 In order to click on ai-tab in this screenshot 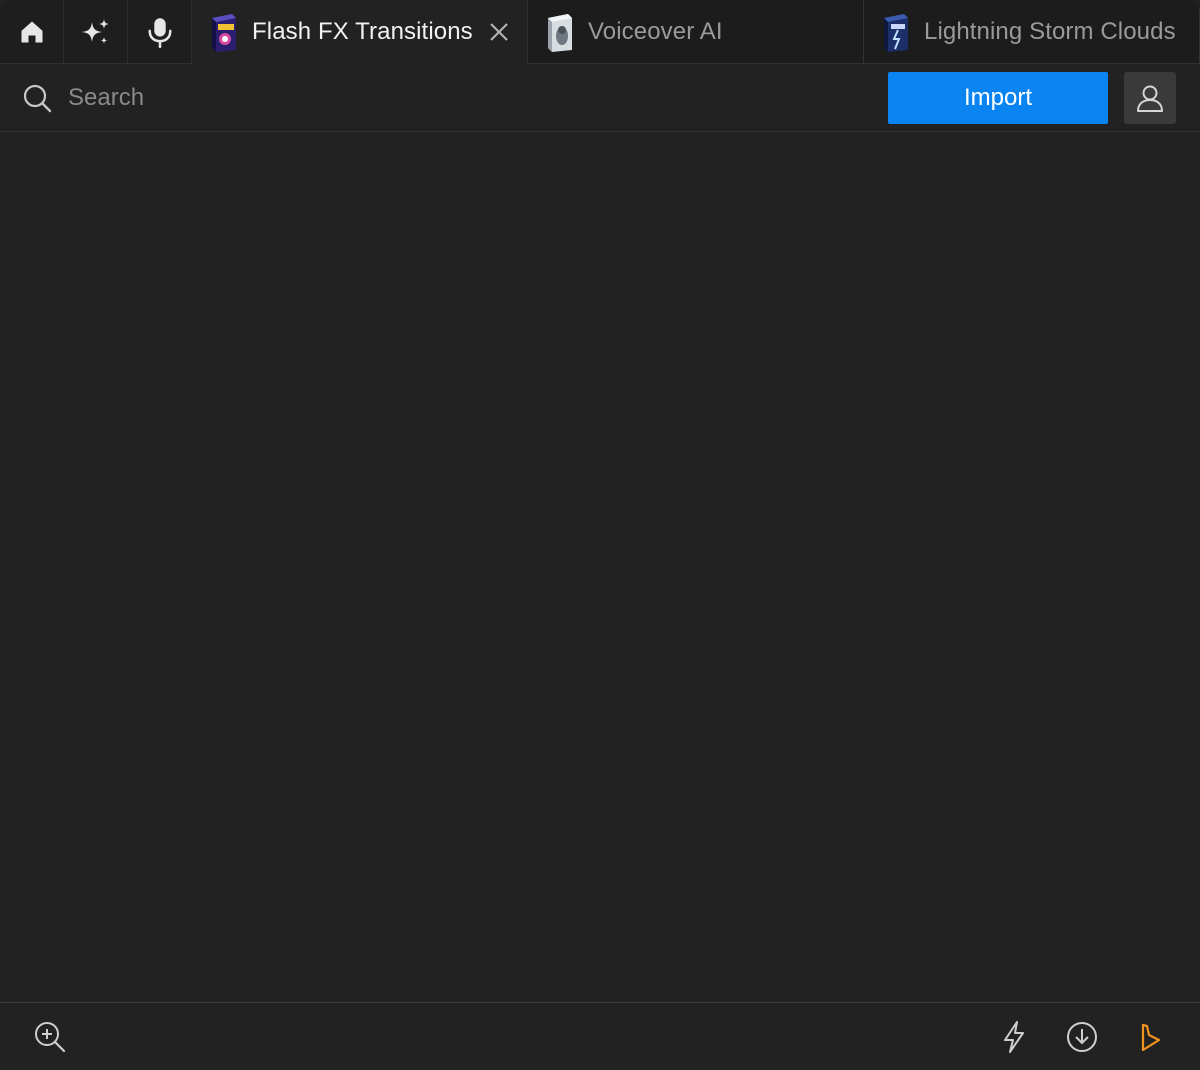, I will do `click(96, 31)`.